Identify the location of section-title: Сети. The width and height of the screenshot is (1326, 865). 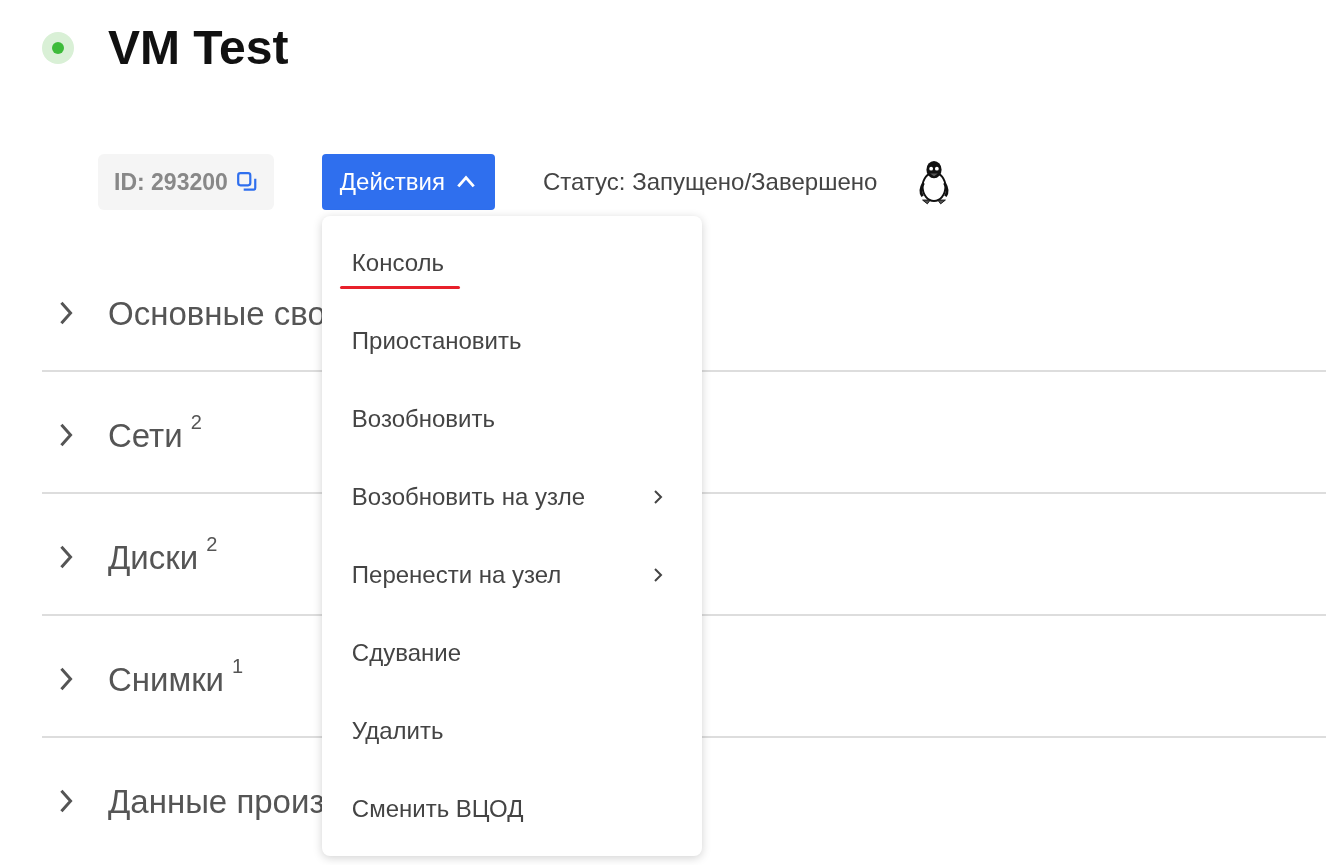
(145, 436).